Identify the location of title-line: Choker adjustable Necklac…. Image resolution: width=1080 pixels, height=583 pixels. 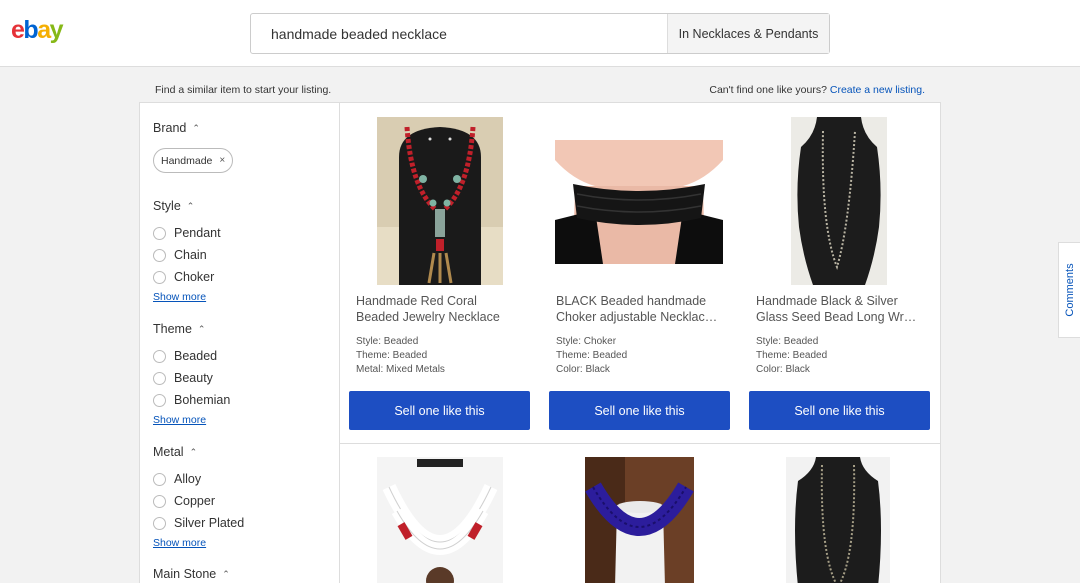
(637, 317).